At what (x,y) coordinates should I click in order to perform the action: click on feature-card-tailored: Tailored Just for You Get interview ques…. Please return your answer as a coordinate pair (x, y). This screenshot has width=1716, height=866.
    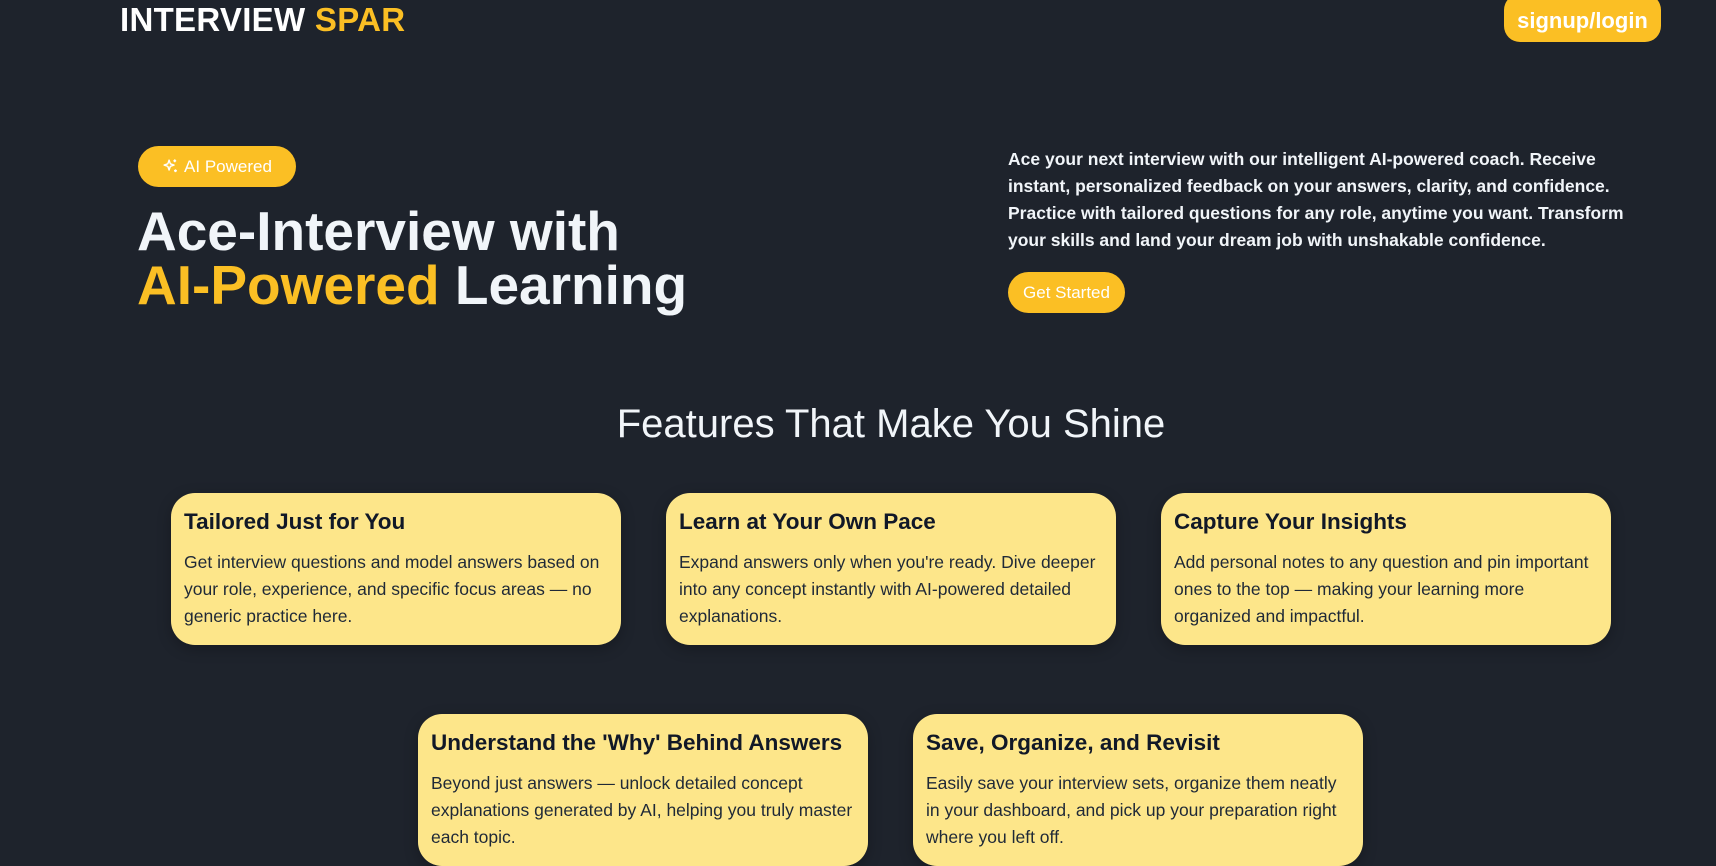
    Looking at the image, I should click on (396, 569).